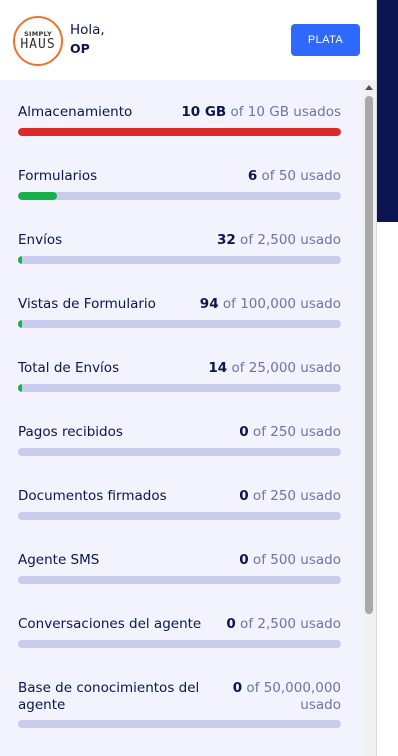 The height and width of the screenshot is (756, 398). Describe the element at coordinates (179, 440) in the screenshot. I see `usage-item: Pagos recibidos 0 of 250 usado` at that location.